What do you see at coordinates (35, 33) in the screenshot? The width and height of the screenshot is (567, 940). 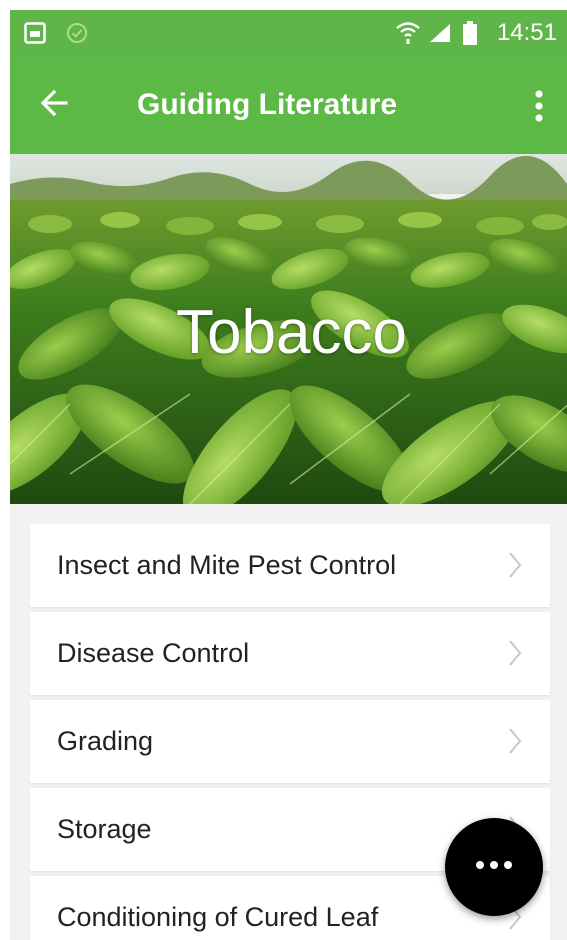 I see `gallery-icon` at bounding box center [35, 33].